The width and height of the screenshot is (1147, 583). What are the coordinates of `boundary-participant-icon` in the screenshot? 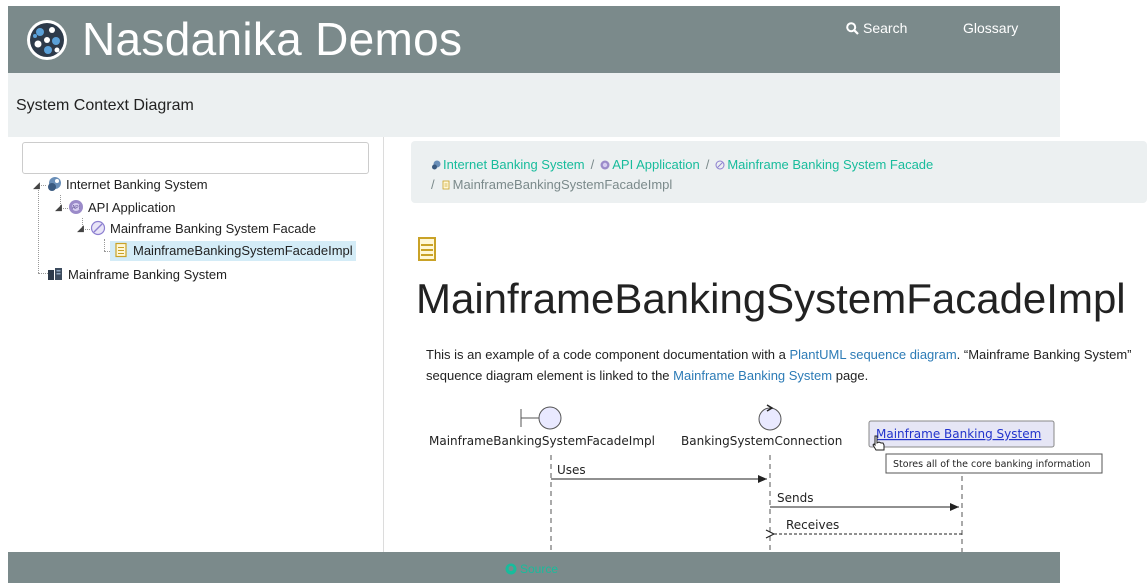 It's located at (541, 418).